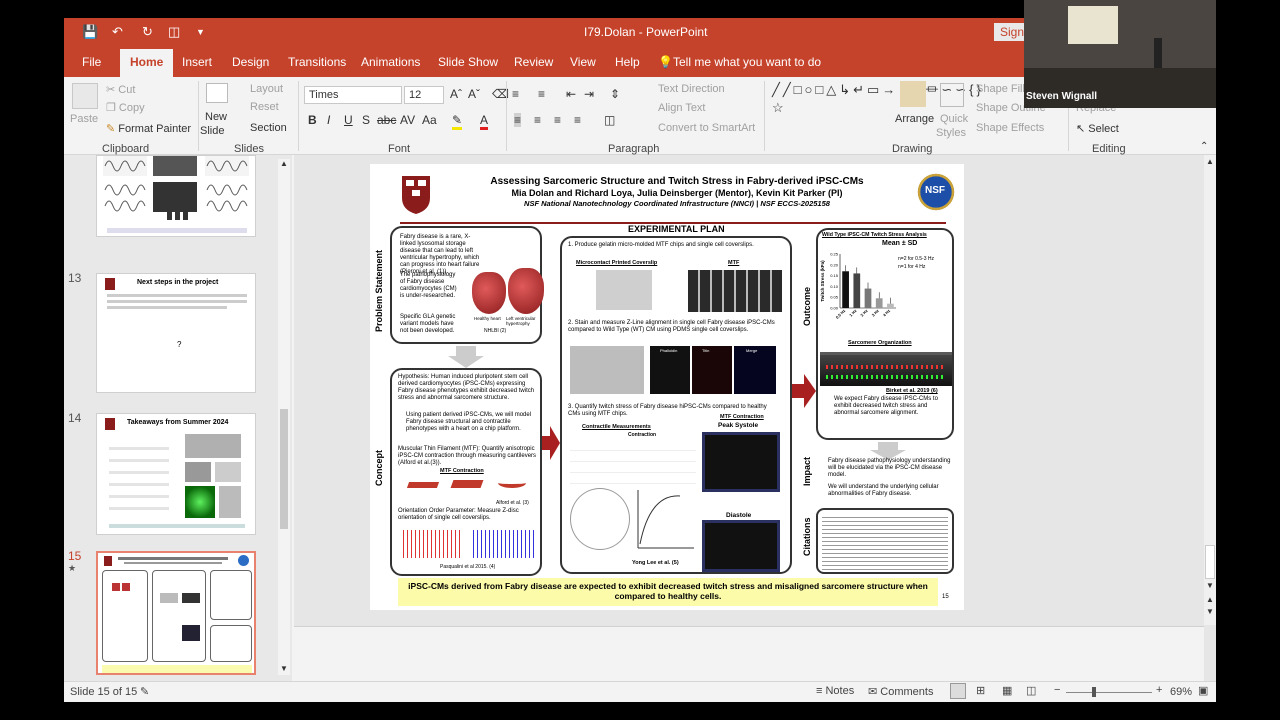 Image resolution: width=1280 pixels, height=720 pixels. Describe the element at coordinates (144, 691) in the screenshot. I see `spellcheck-icon: ✎` at that location.